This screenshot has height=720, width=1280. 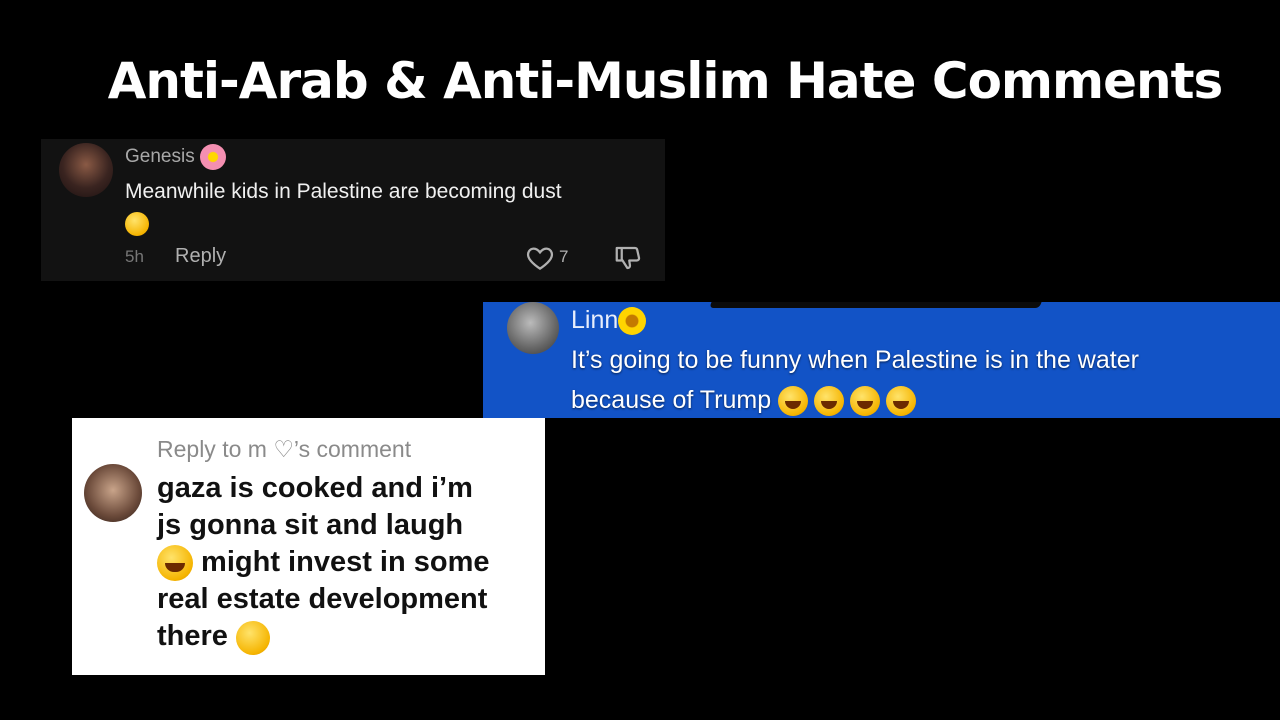 What do you see at coordinates (134, 256) in the screenshot?
I see `timestamp: 5h` at bounding box center [134, 256].